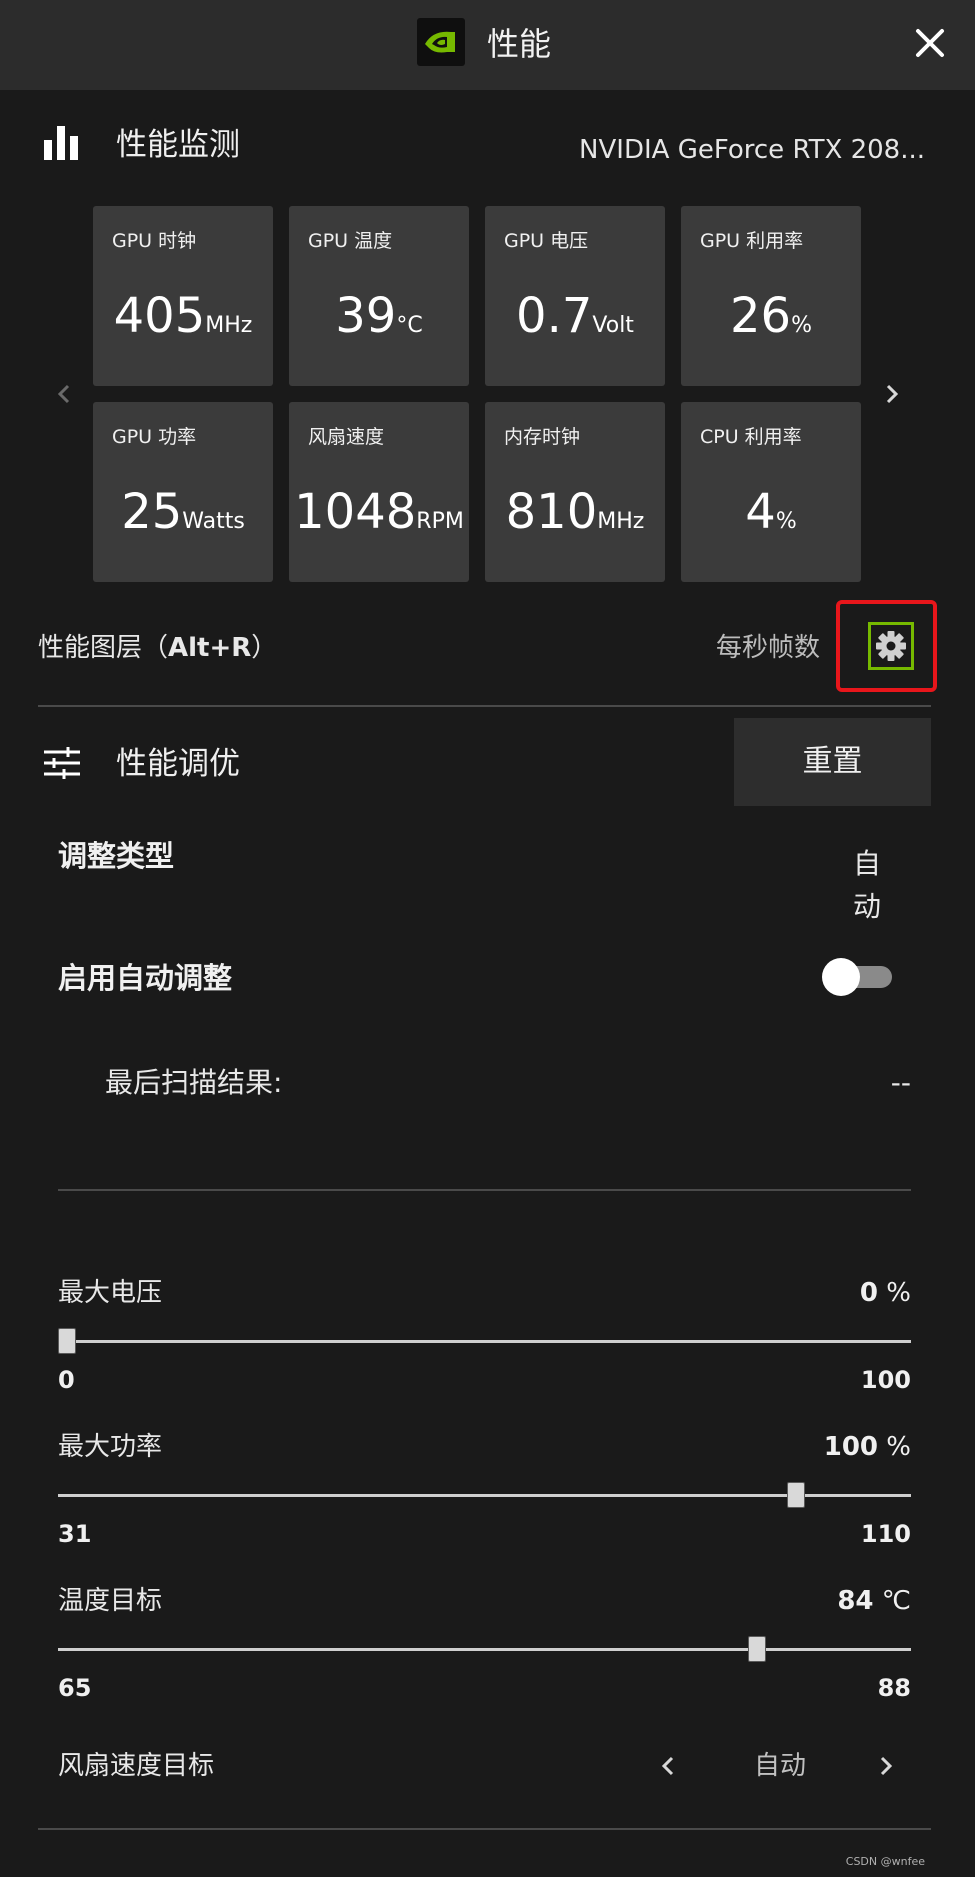  Describe the element at coordinates (751, 437) in the screenshot. I see `tile-label: CPU 利用率` at that location.